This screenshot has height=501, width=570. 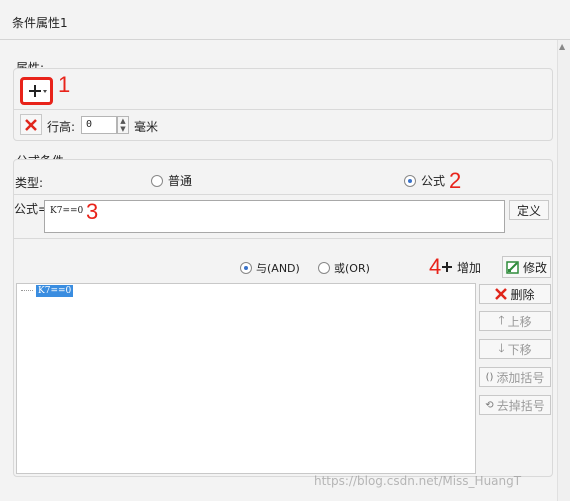 I want to click on add-condition-label: 增加, so click(x=469, y=267).